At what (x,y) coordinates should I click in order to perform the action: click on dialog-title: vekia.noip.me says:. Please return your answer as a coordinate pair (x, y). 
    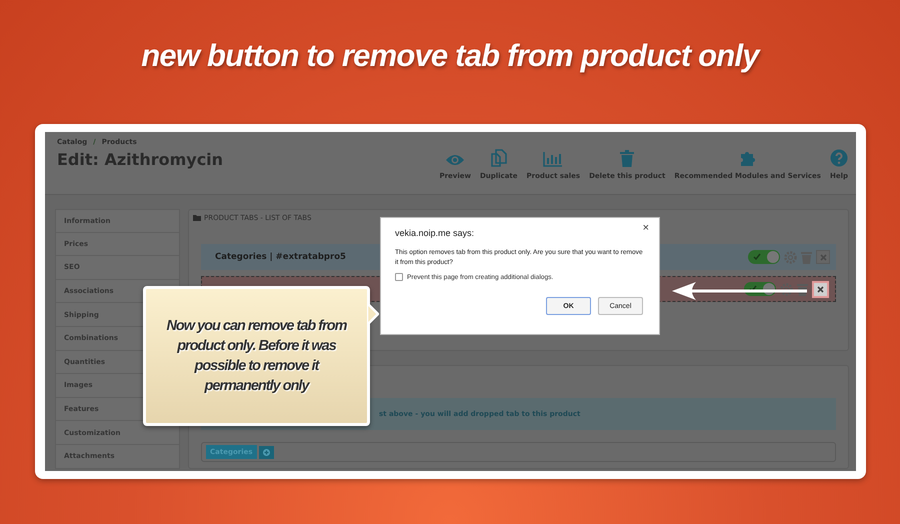
    Looking at the image, I should click on (435, 233).